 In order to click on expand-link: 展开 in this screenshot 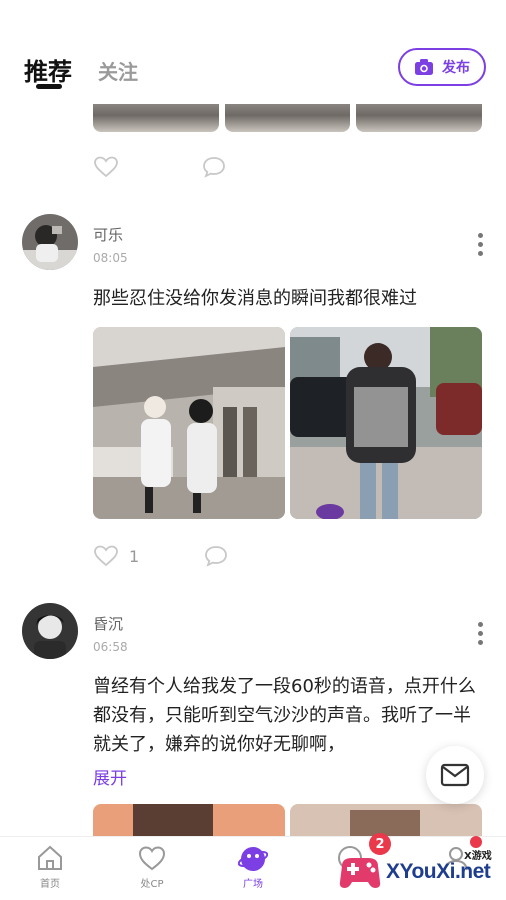, I will do `click(110, 776)`.